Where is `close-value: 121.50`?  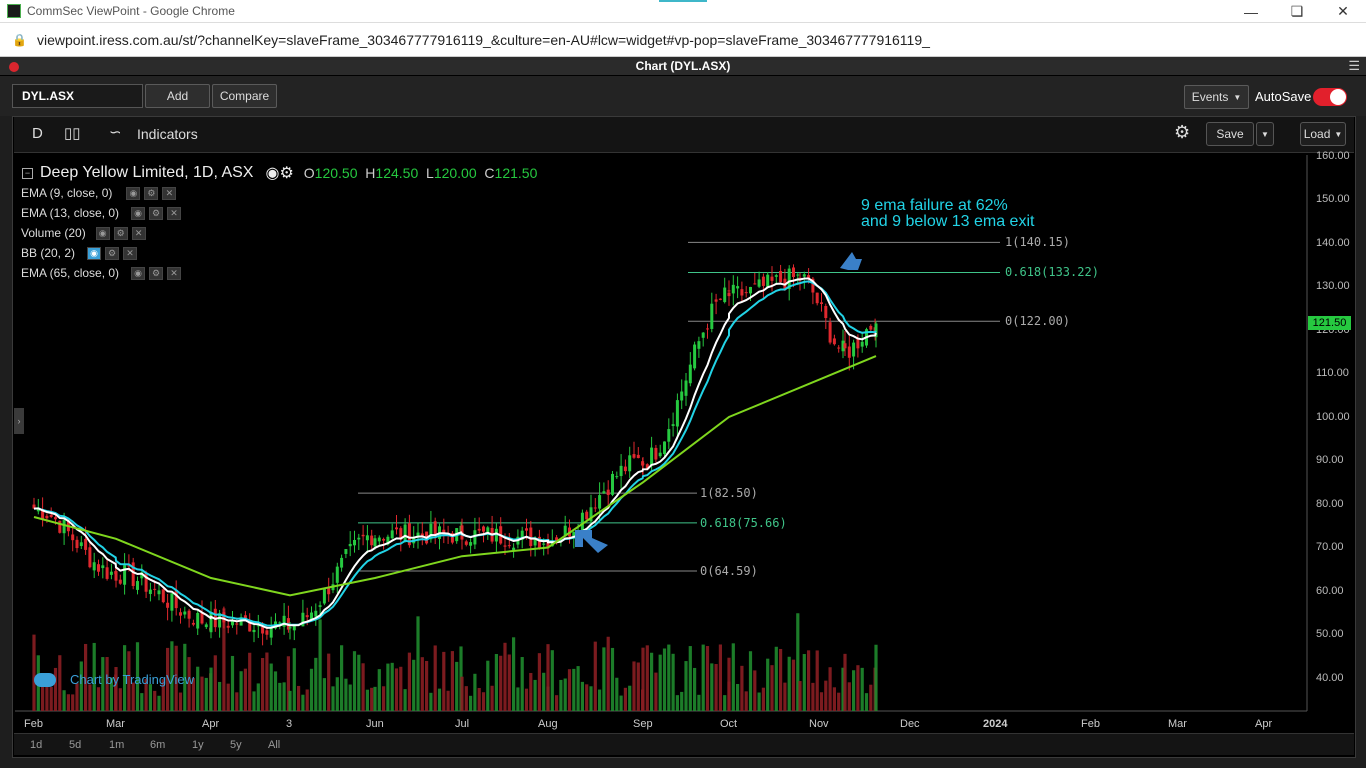
close-value: 121.50 is located at coordinates (516, 173).